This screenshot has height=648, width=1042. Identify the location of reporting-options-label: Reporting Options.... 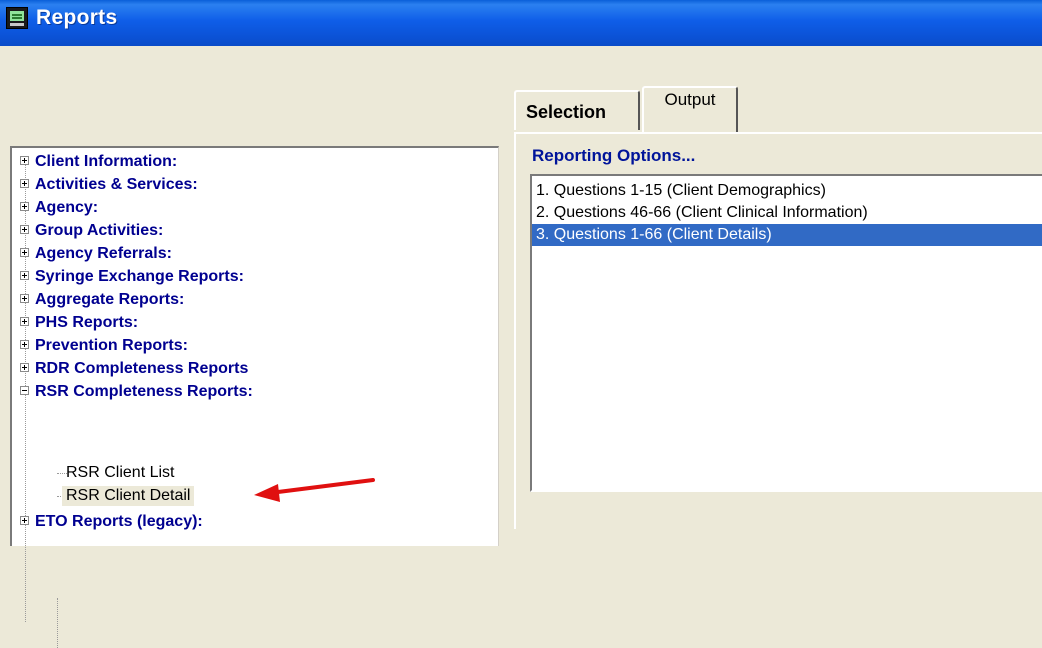
(614, 155).